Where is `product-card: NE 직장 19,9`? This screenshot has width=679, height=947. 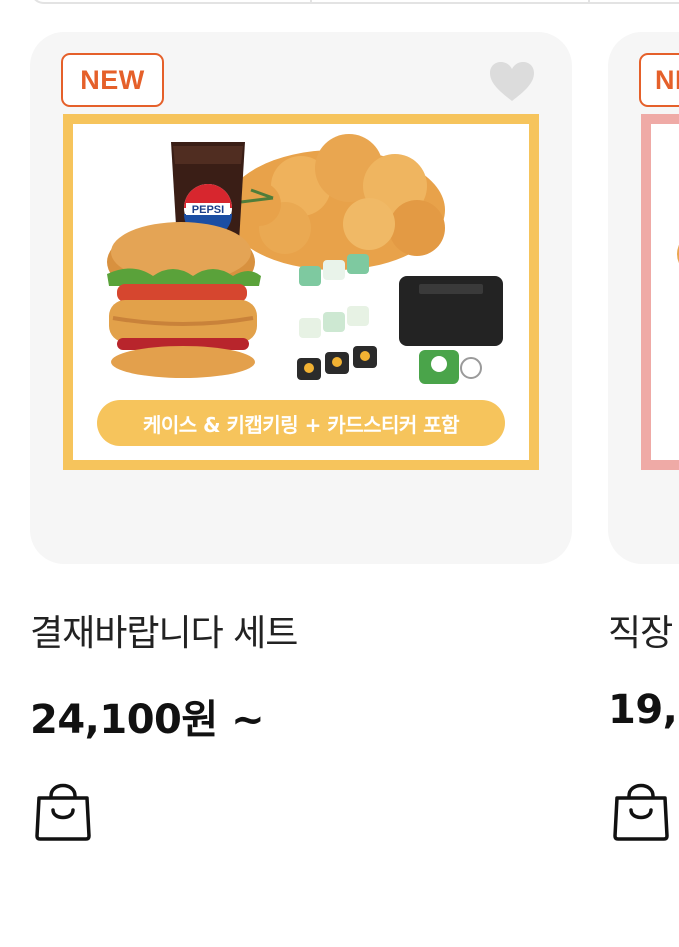
product-card: NE 직장 19,9 is located at coordinates (643, 436).